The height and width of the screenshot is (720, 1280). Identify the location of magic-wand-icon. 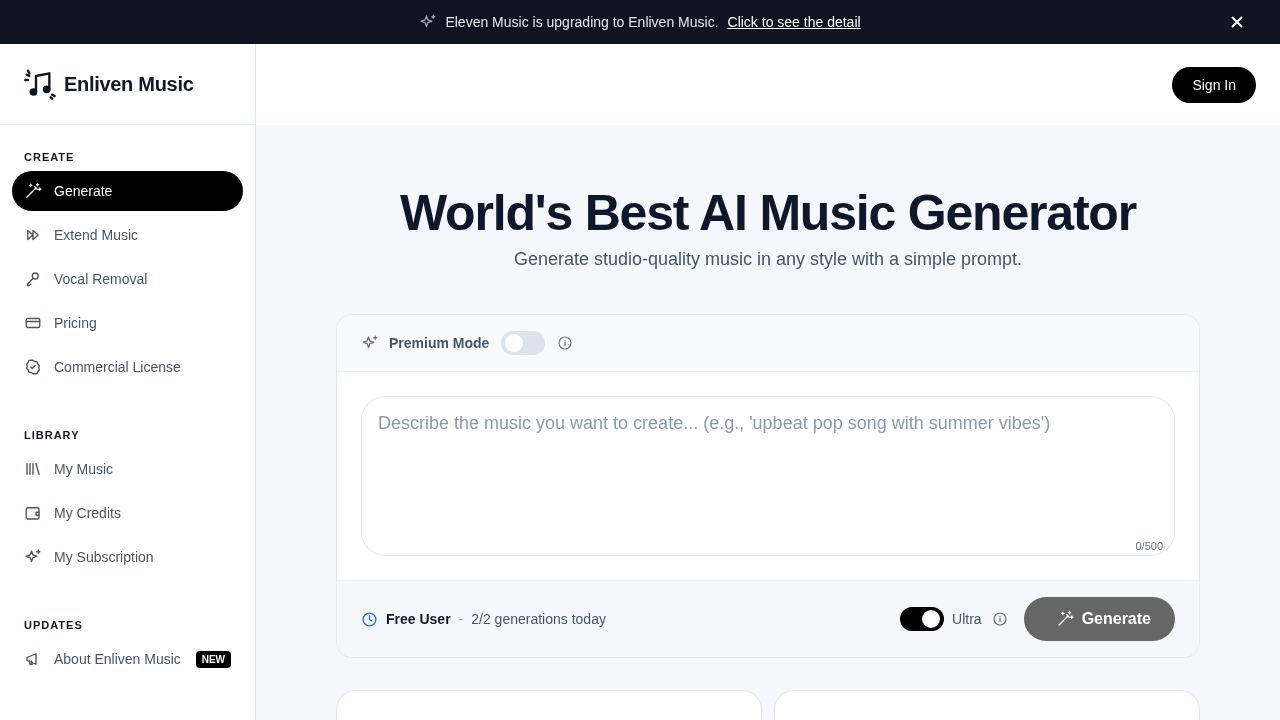
(33, 191).